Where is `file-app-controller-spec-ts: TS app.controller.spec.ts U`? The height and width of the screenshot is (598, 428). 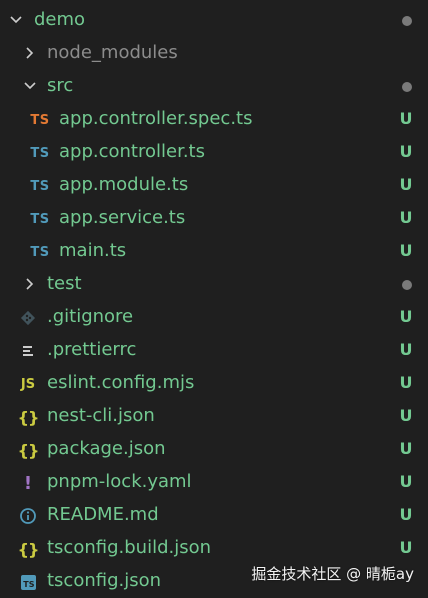 file-app-controller-spec-ts: TS app.controller.spec.ts U is located at coordinates (214, 119).